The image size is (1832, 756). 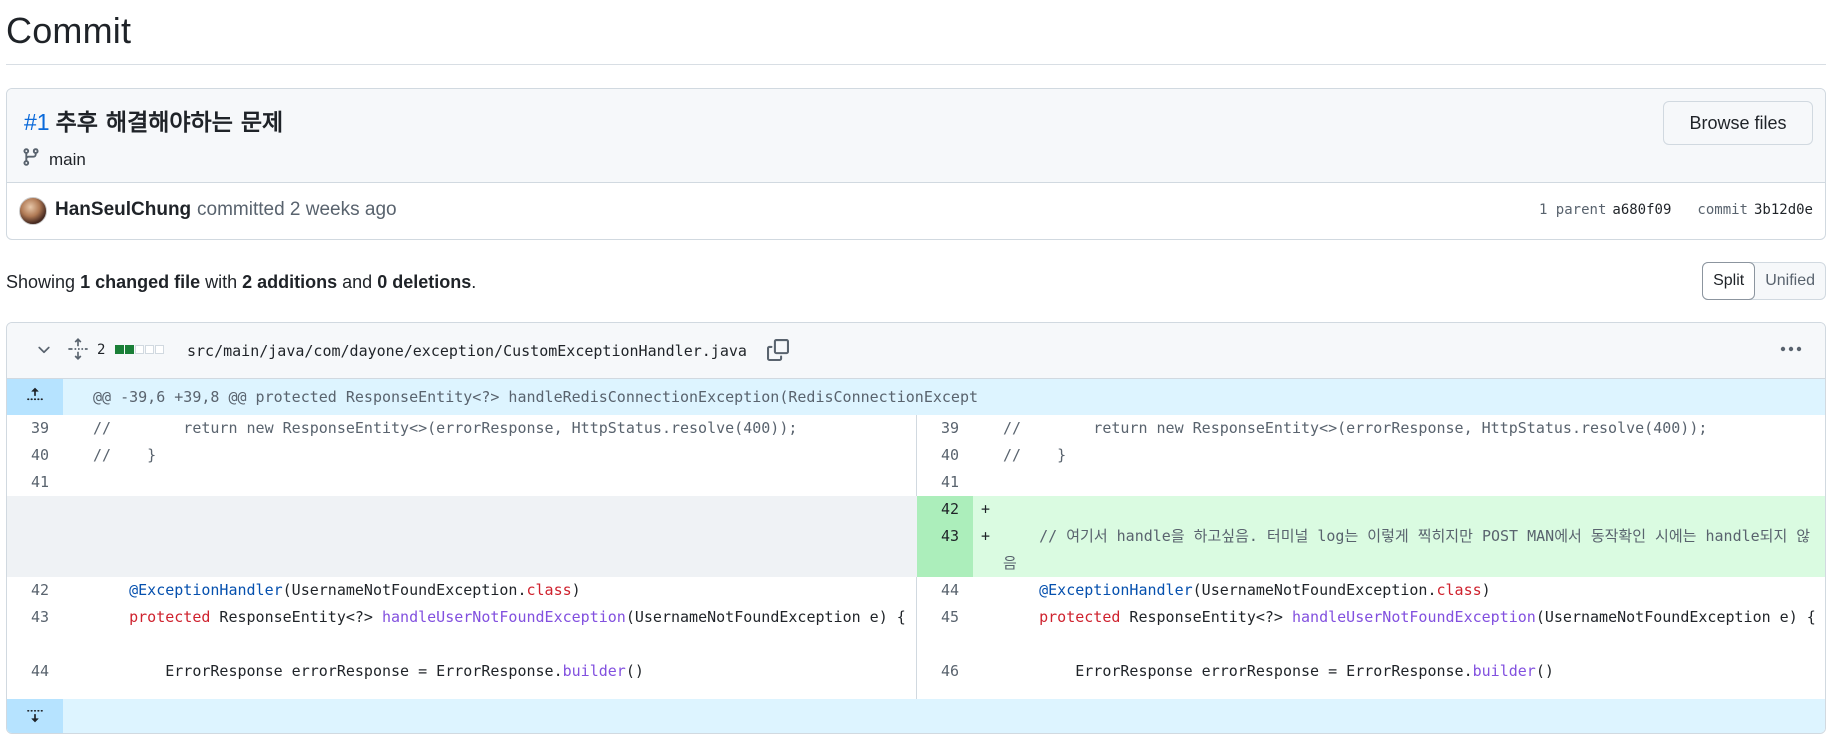 What do you see at coordinates (101, 350) in the screenshot?
I see `file-change-count: 2` at bounding box center [101, 350].